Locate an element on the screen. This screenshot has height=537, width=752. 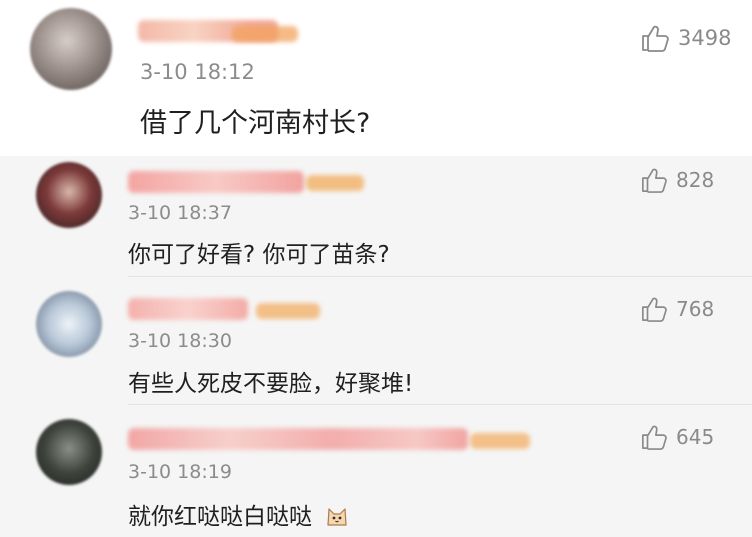
like-count: 768 is located at coordinates (695, 309).